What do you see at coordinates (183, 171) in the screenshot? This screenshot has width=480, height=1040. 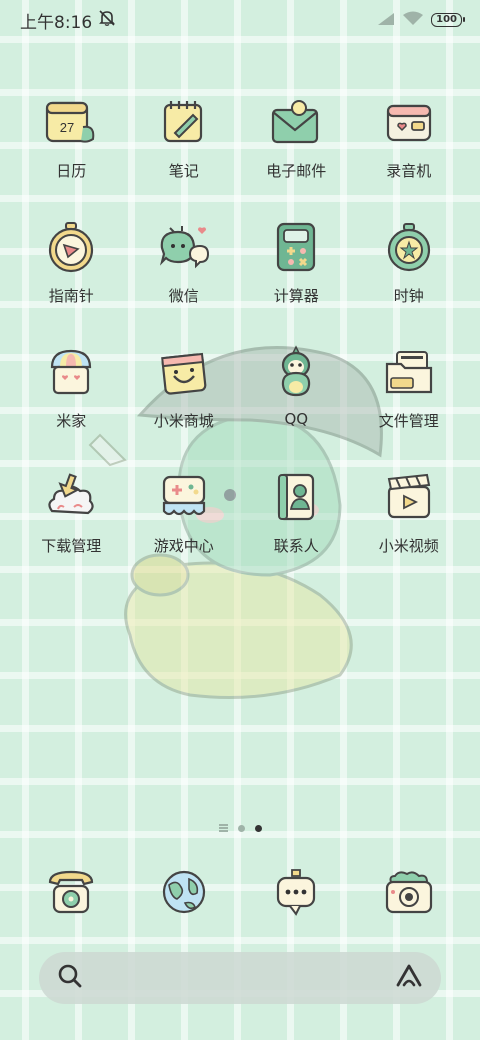 I see `app-label: 笔记` at bounding box center [183, 171].